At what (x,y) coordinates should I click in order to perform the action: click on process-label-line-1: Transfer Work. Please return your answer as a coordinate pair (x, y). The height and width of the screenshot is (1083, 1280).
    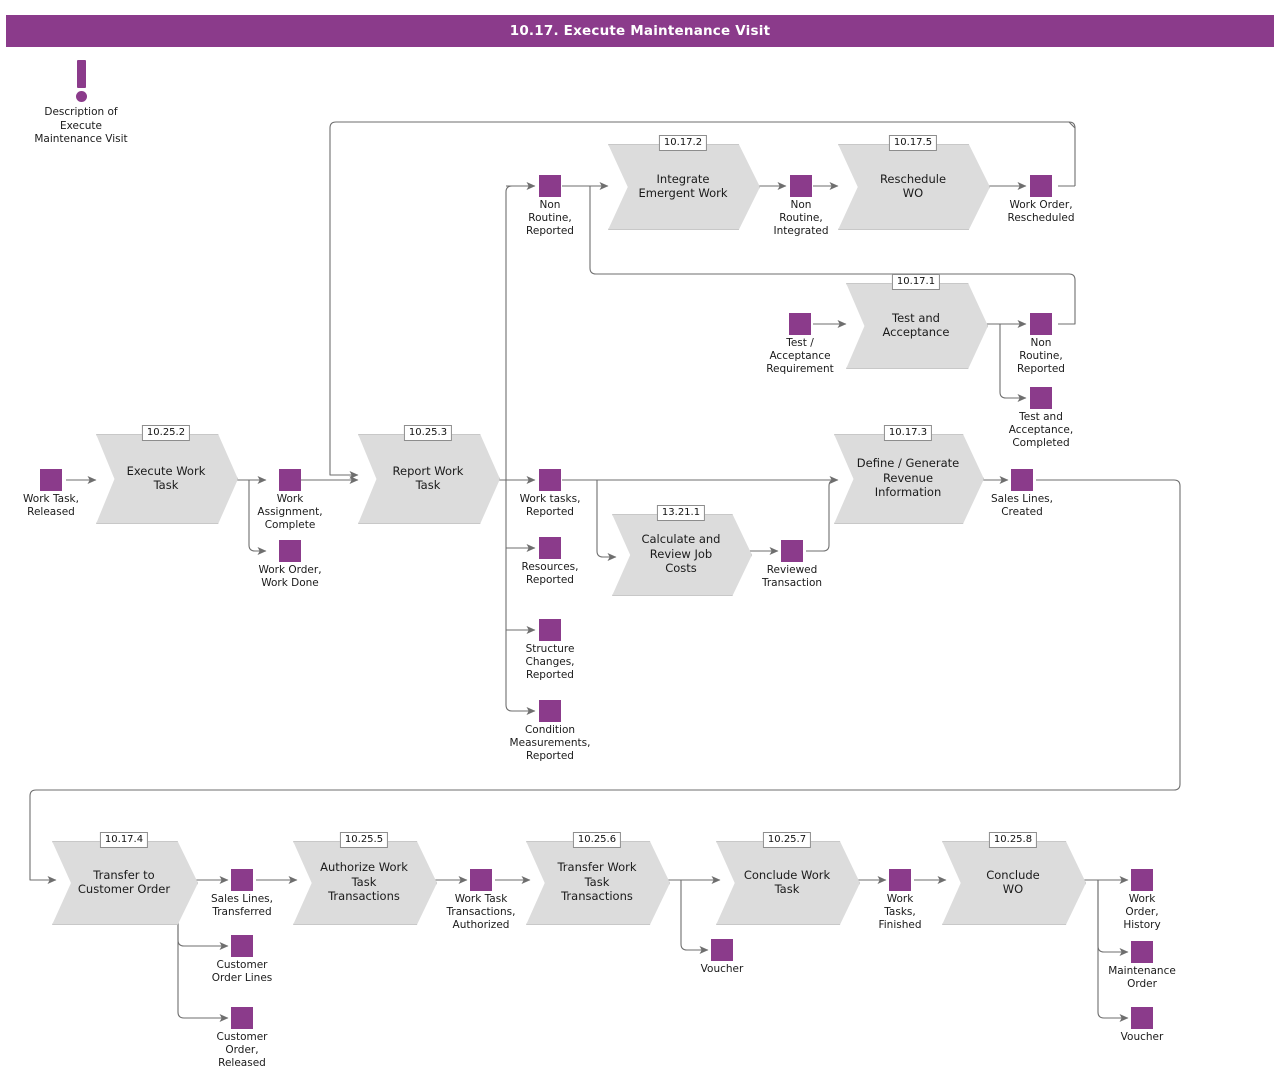
    Looking at the image, I should click on (597, 867).